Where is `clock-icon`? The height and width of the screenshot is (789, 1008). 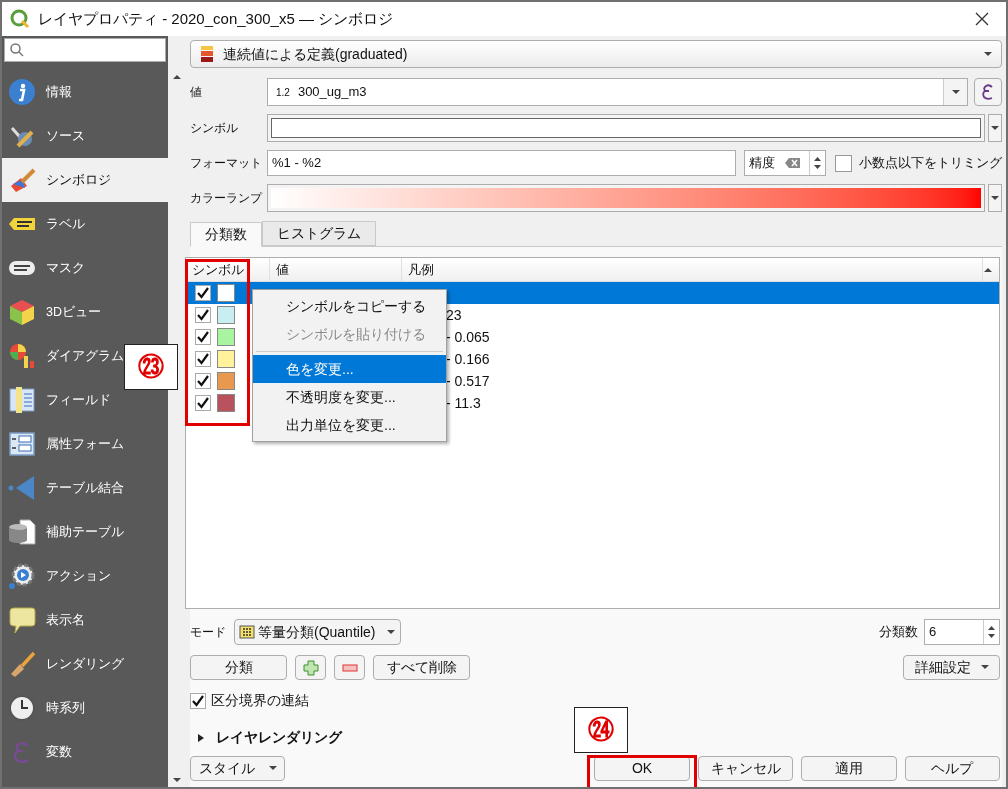
clock-icon is located at coordinates (22, 708).